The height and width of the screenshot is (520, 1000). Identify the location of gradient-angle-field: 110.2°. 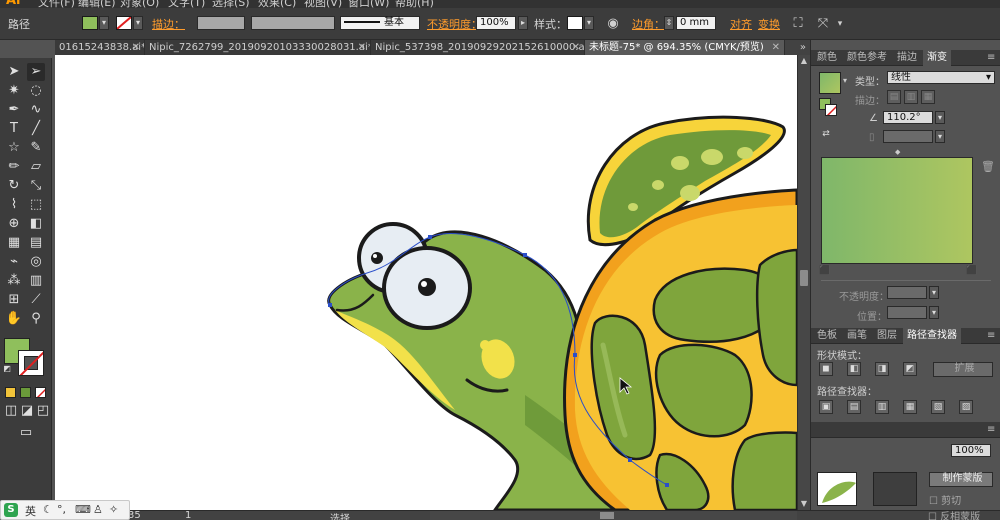
(908, 117).